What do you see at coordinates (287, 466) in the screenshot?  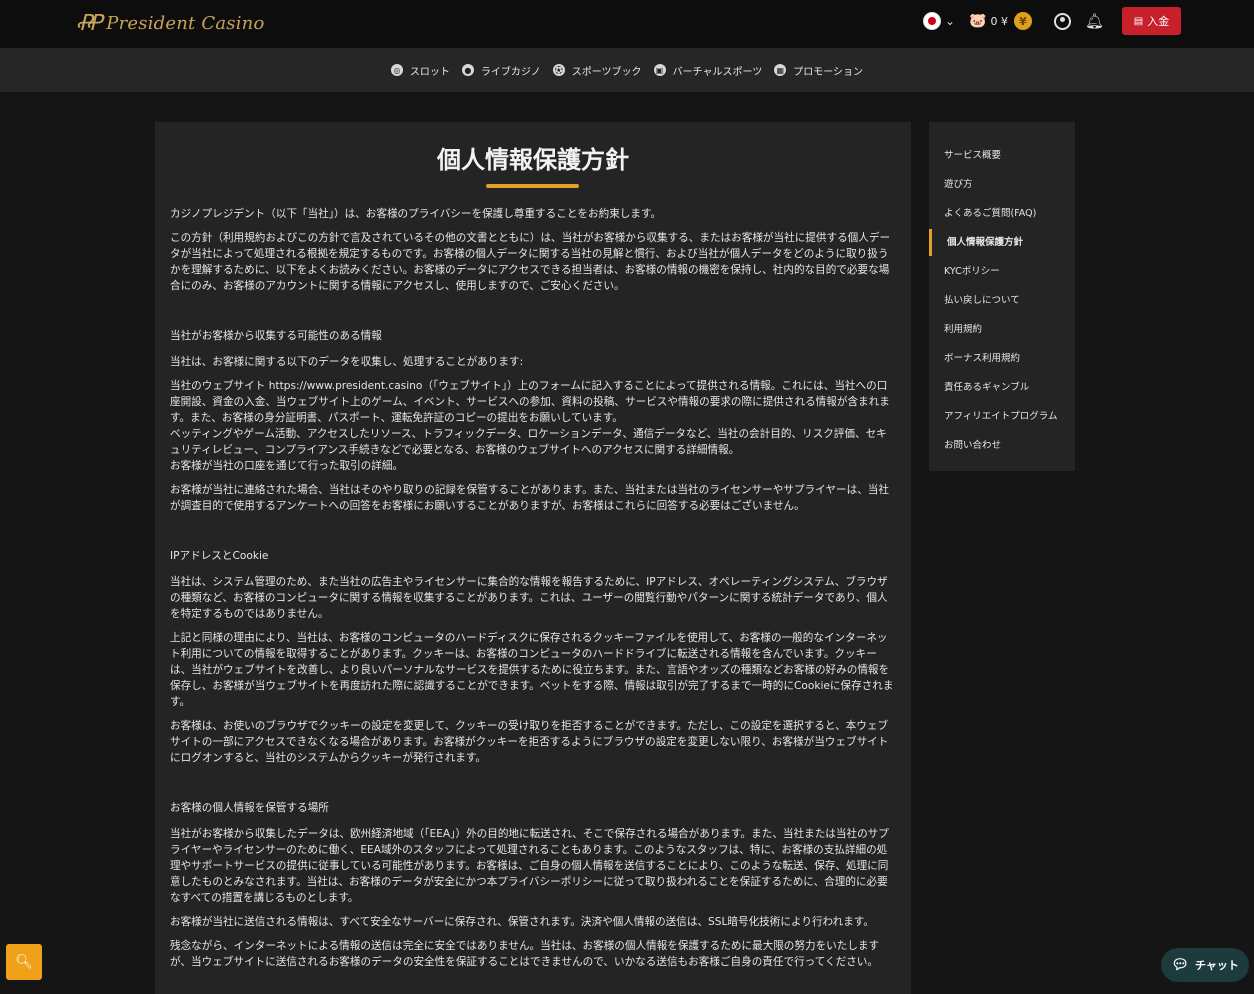 I see `paragraph-line: お客様が当社の口座を通じて行った取引の詳細。` at bounding box center [287, 466].